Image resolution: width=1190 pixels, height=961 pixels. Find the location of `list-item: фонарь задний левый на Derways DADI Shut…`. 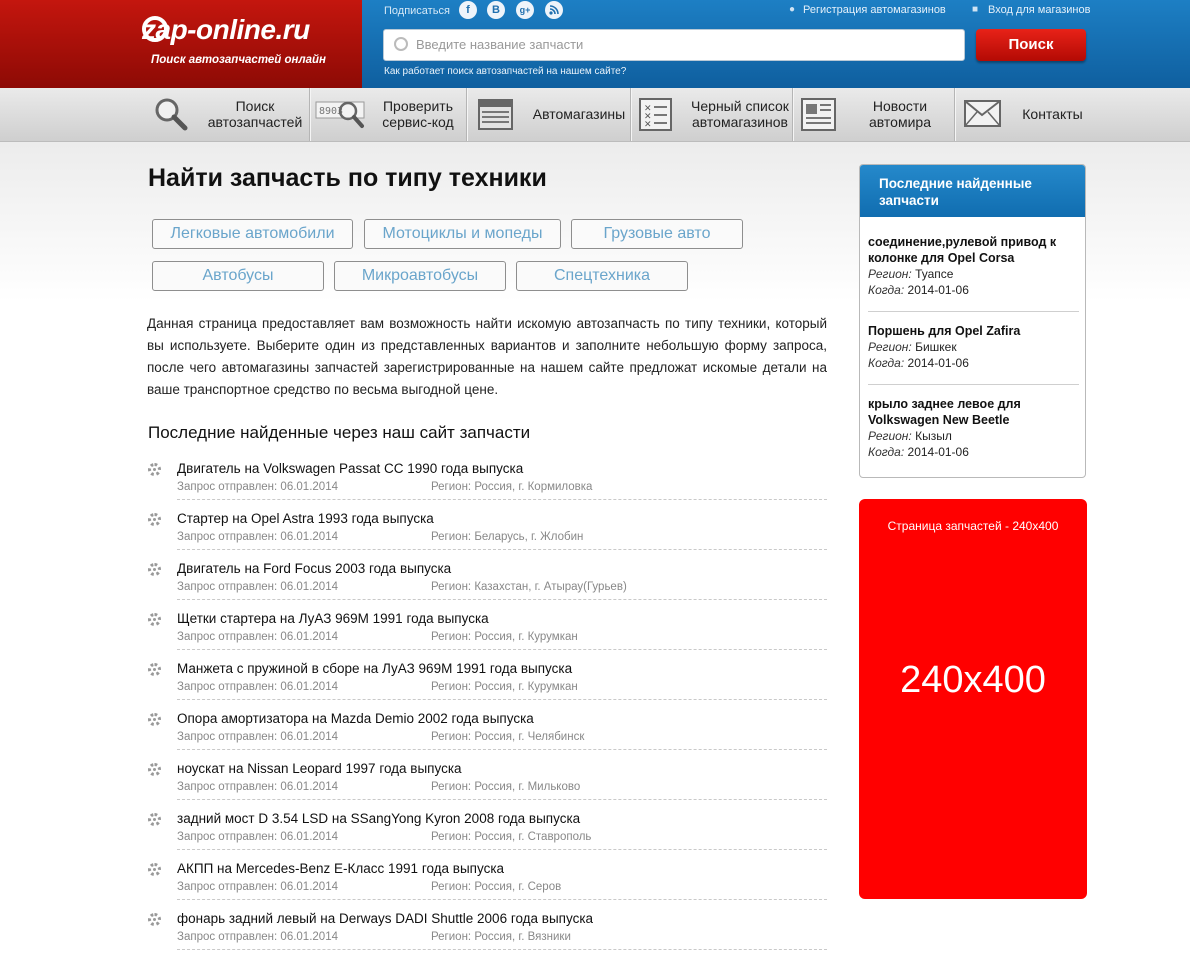

list-item: фонарь задний левый на Derways DADI Shut… is located at coordinates (486, 936).